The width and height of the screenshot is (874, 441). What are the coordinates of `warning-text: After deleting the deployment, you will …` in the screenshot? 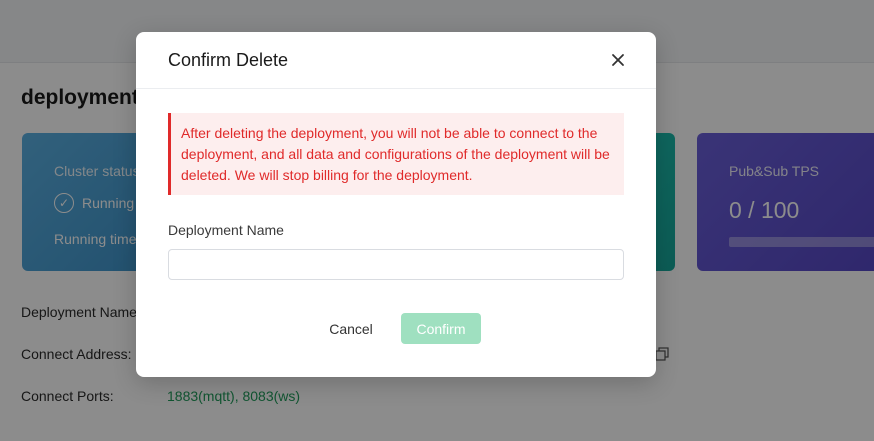 It's located at (395, 154).